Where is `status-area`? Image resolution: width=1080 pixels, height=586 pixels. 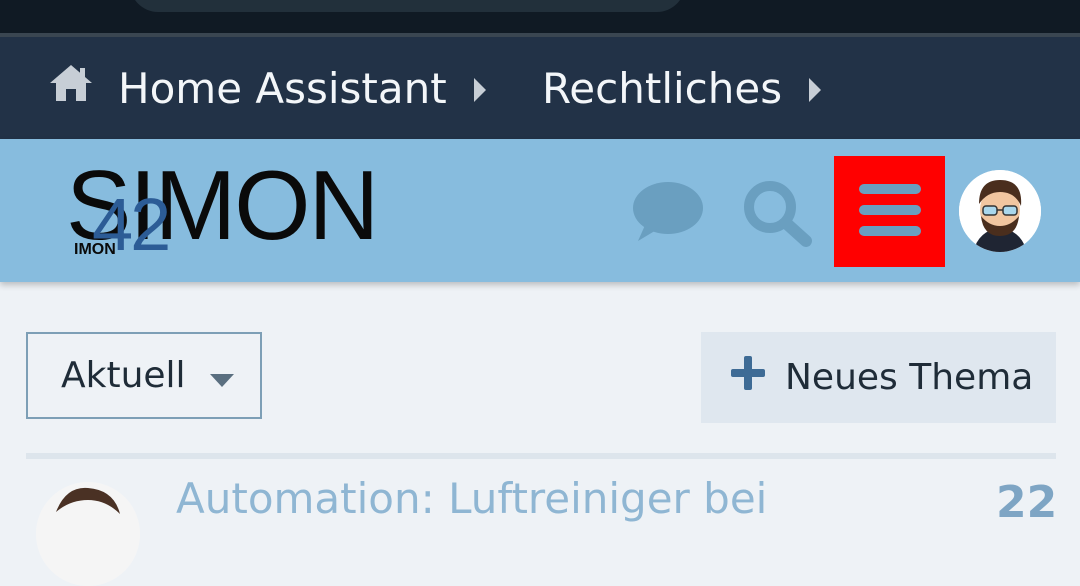
status-area is located at coordinates (540, 17).